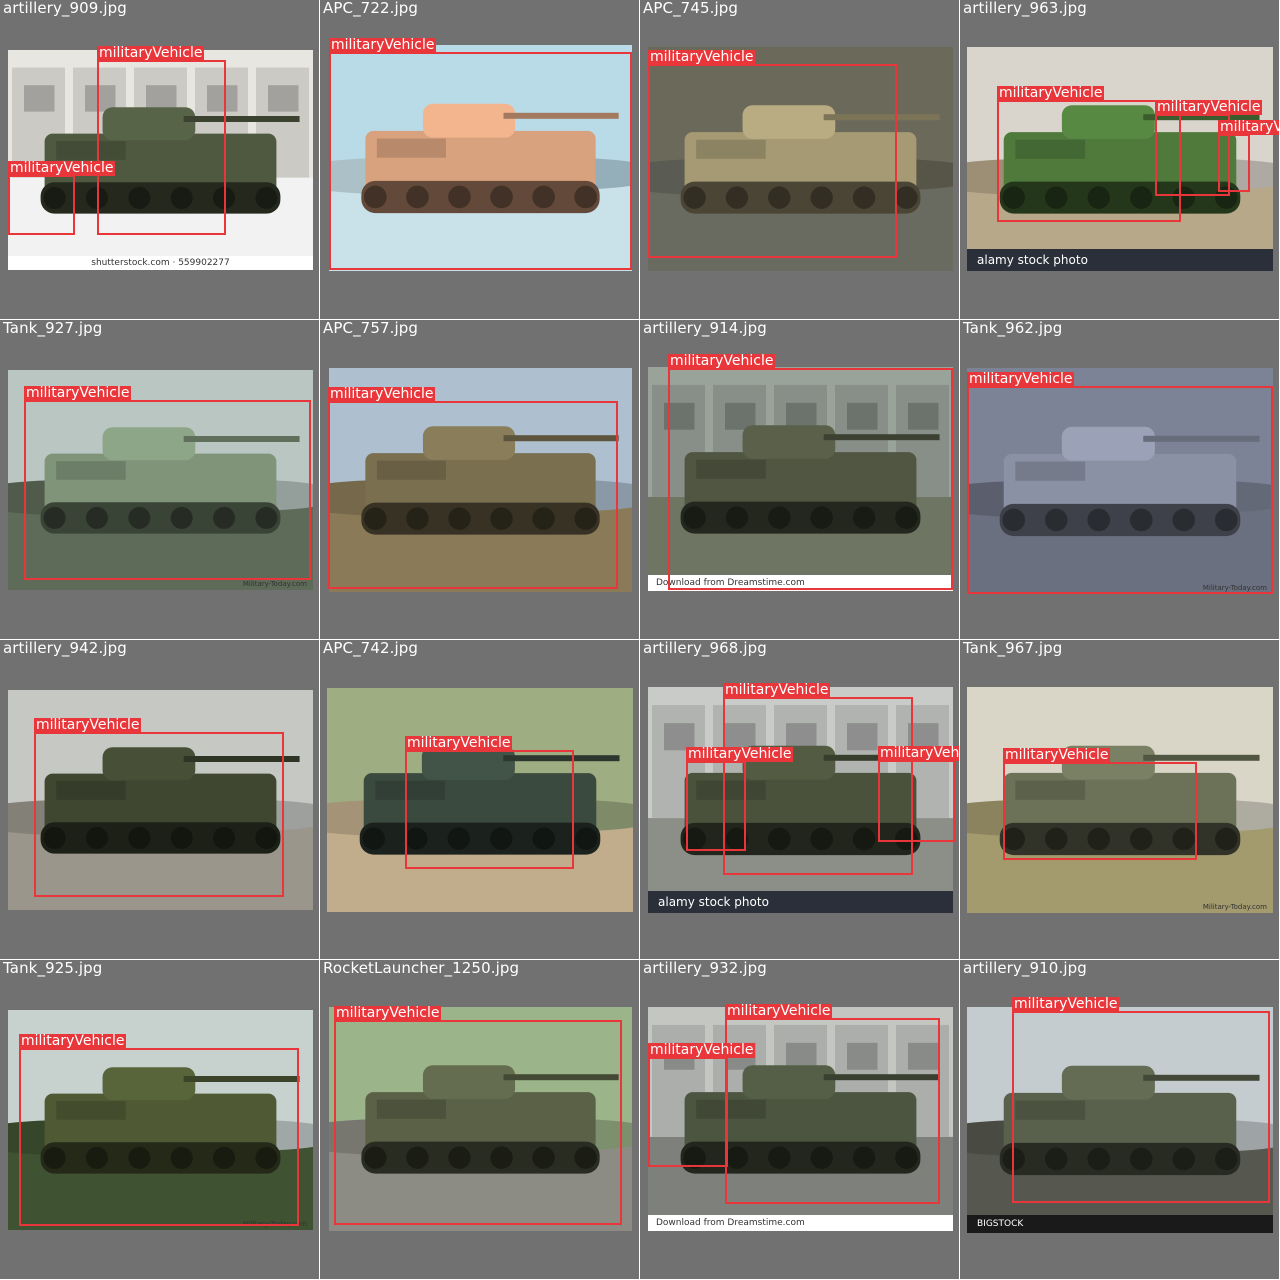 This screenshot has height=1280, width=1280. What do you see at coordinates (705, 648) in the screenshot?
I see `image-filename: artillery_968.jpg` at bounding box center [705, 648].